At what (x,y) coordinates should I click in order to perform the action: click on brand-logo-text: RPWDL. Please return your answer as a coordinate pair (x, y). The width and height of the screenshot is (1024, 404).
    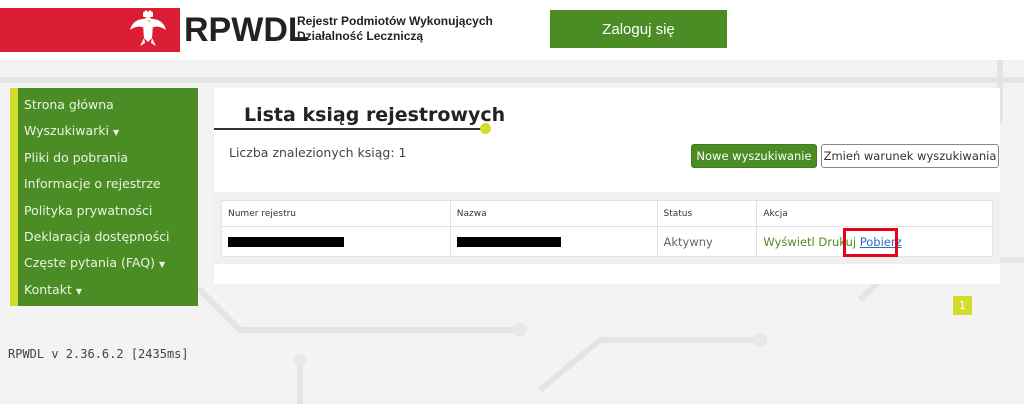
    Looking at the image, I should click on (246, 30).